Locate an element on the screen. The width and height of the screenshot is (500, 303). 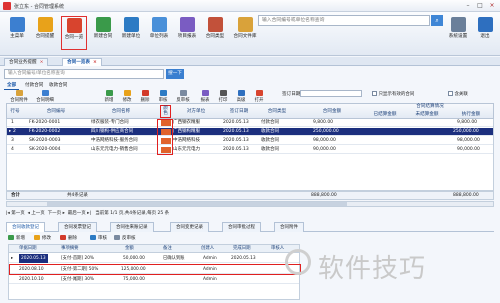
col-header-auditor: 审核人 is located at coordinates (277, 249).